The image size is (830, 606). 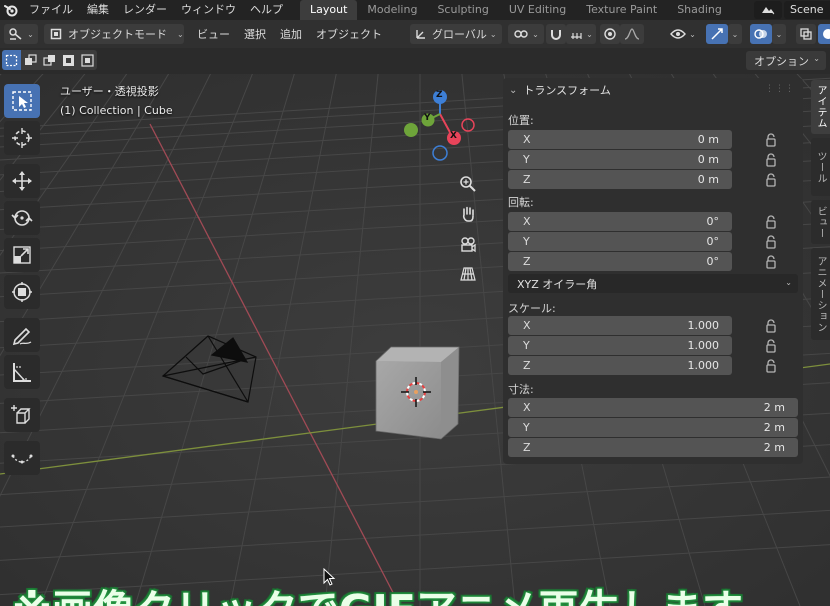 I want to click on visibility-button: ⌄, so click(x=683, y=34).